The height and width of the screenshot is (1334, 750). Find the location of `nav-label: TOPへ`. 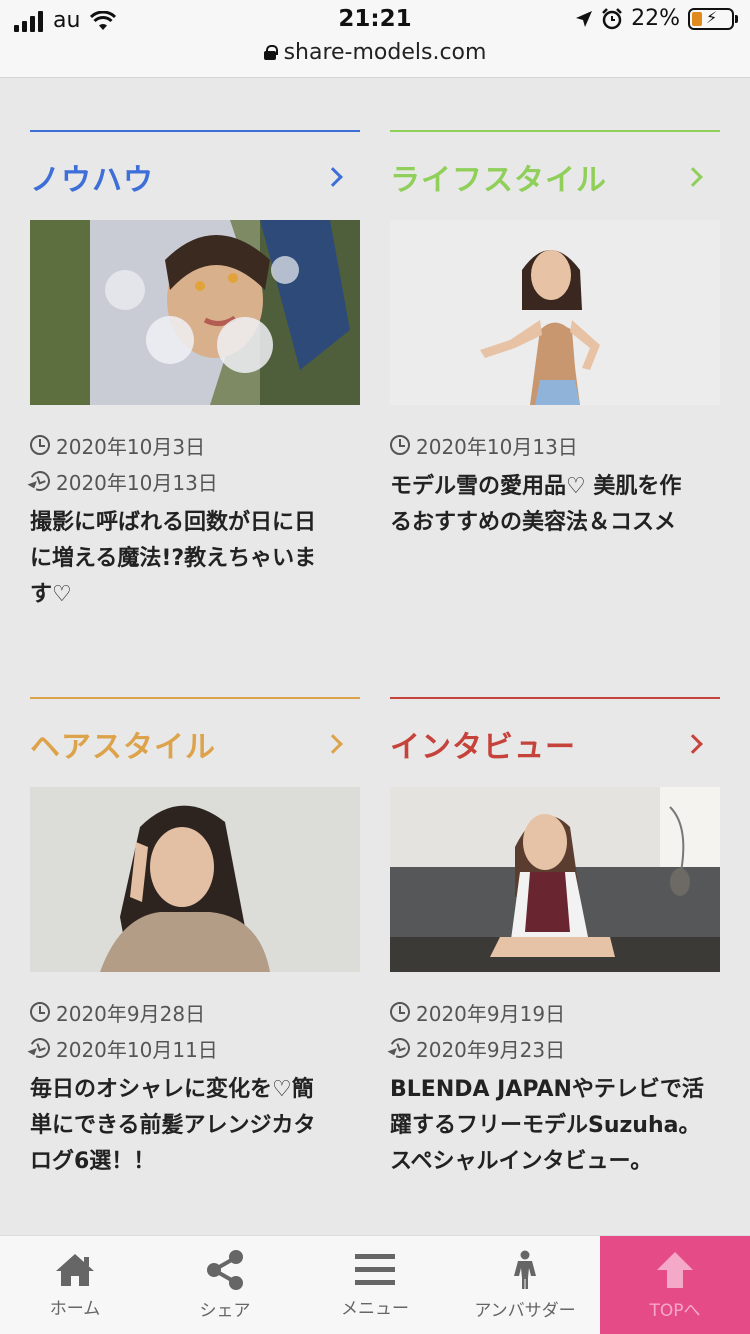

nav-label: TOPへ is located at coordinates (674, 1308).